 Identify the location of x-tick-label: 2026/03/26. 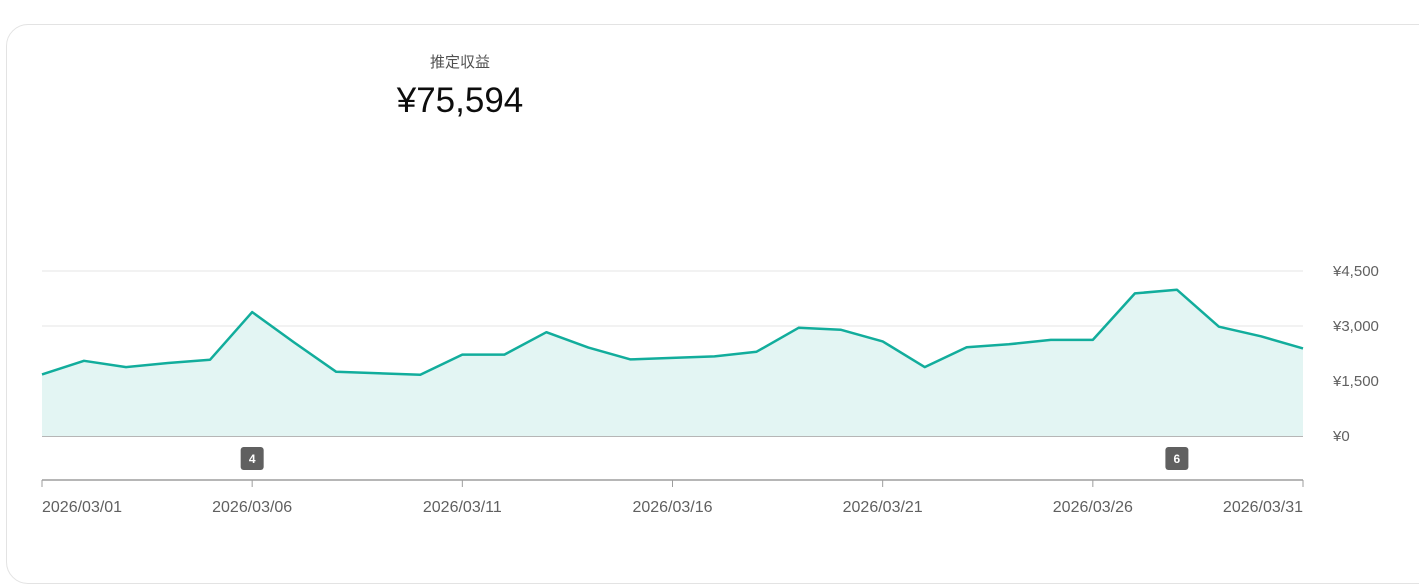
(1093, 507).